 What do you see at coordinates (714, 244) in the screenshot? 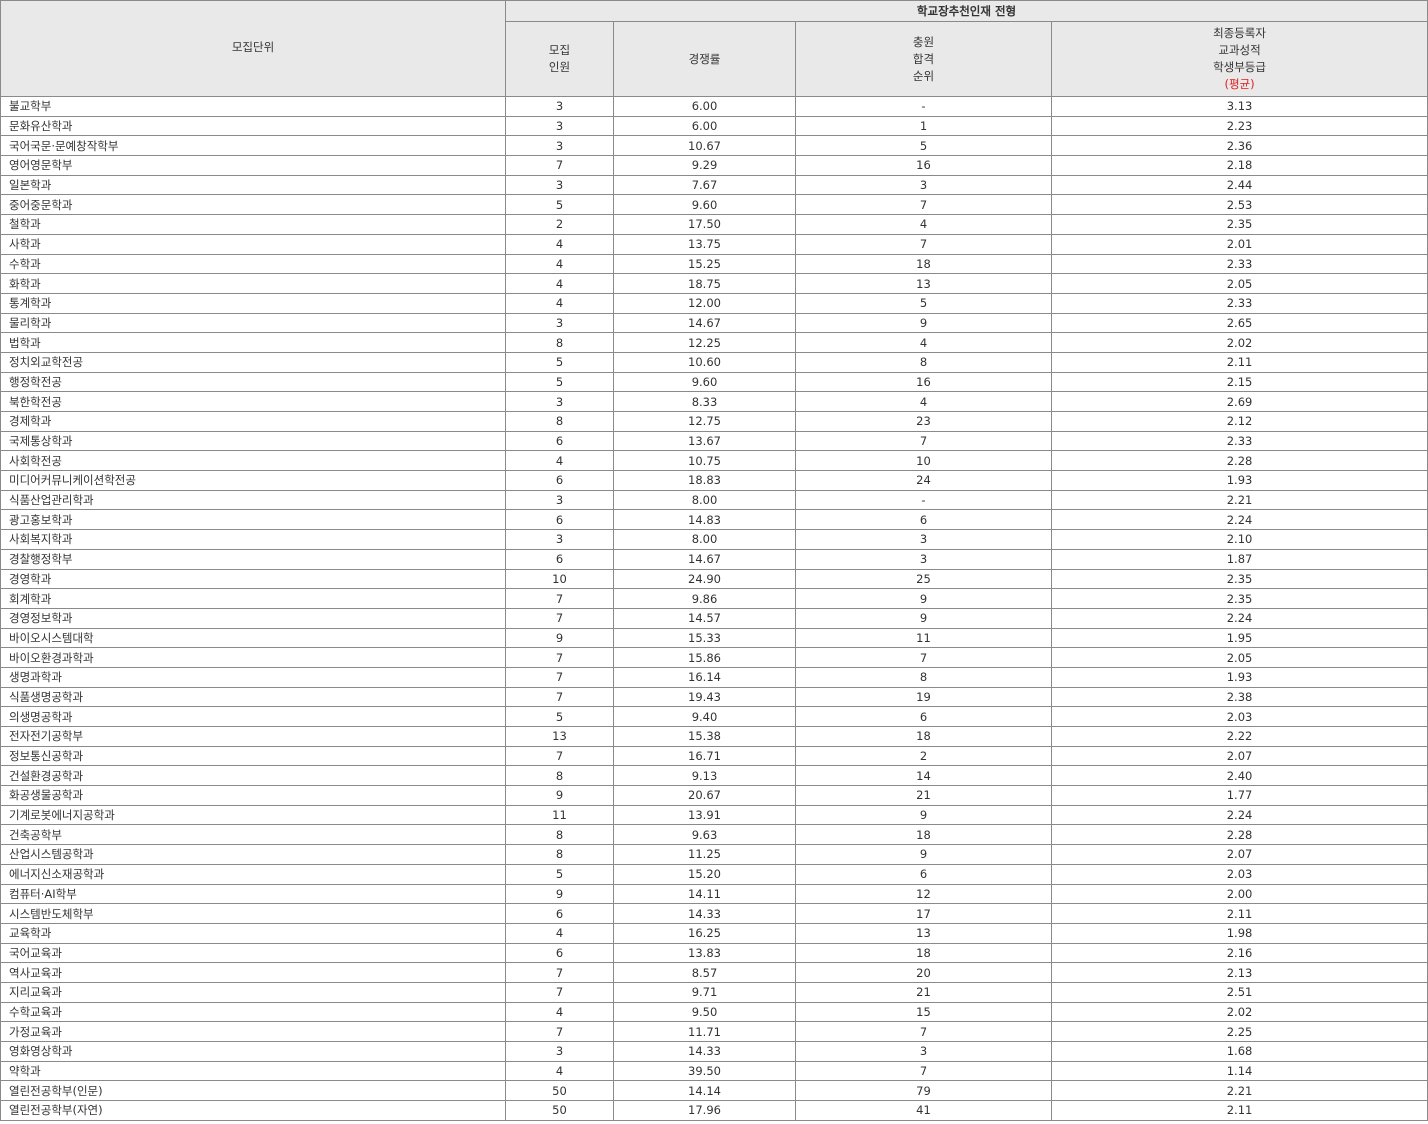
I see `table-row: 사학과 4 13.75 7 2.01` at bounding box center [714, 244].